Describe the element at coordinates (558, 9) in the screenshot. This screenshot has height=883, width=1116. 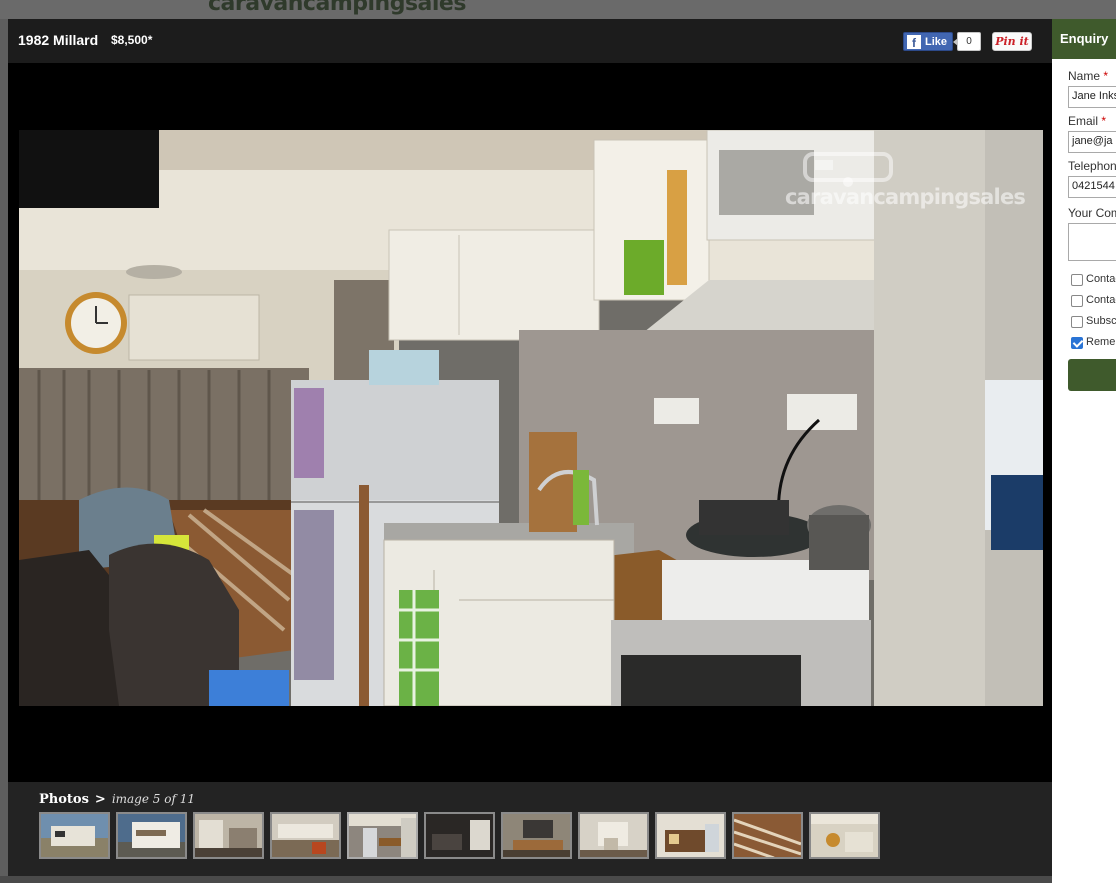
I see `background-page-header: caravancampingsales` at that location.